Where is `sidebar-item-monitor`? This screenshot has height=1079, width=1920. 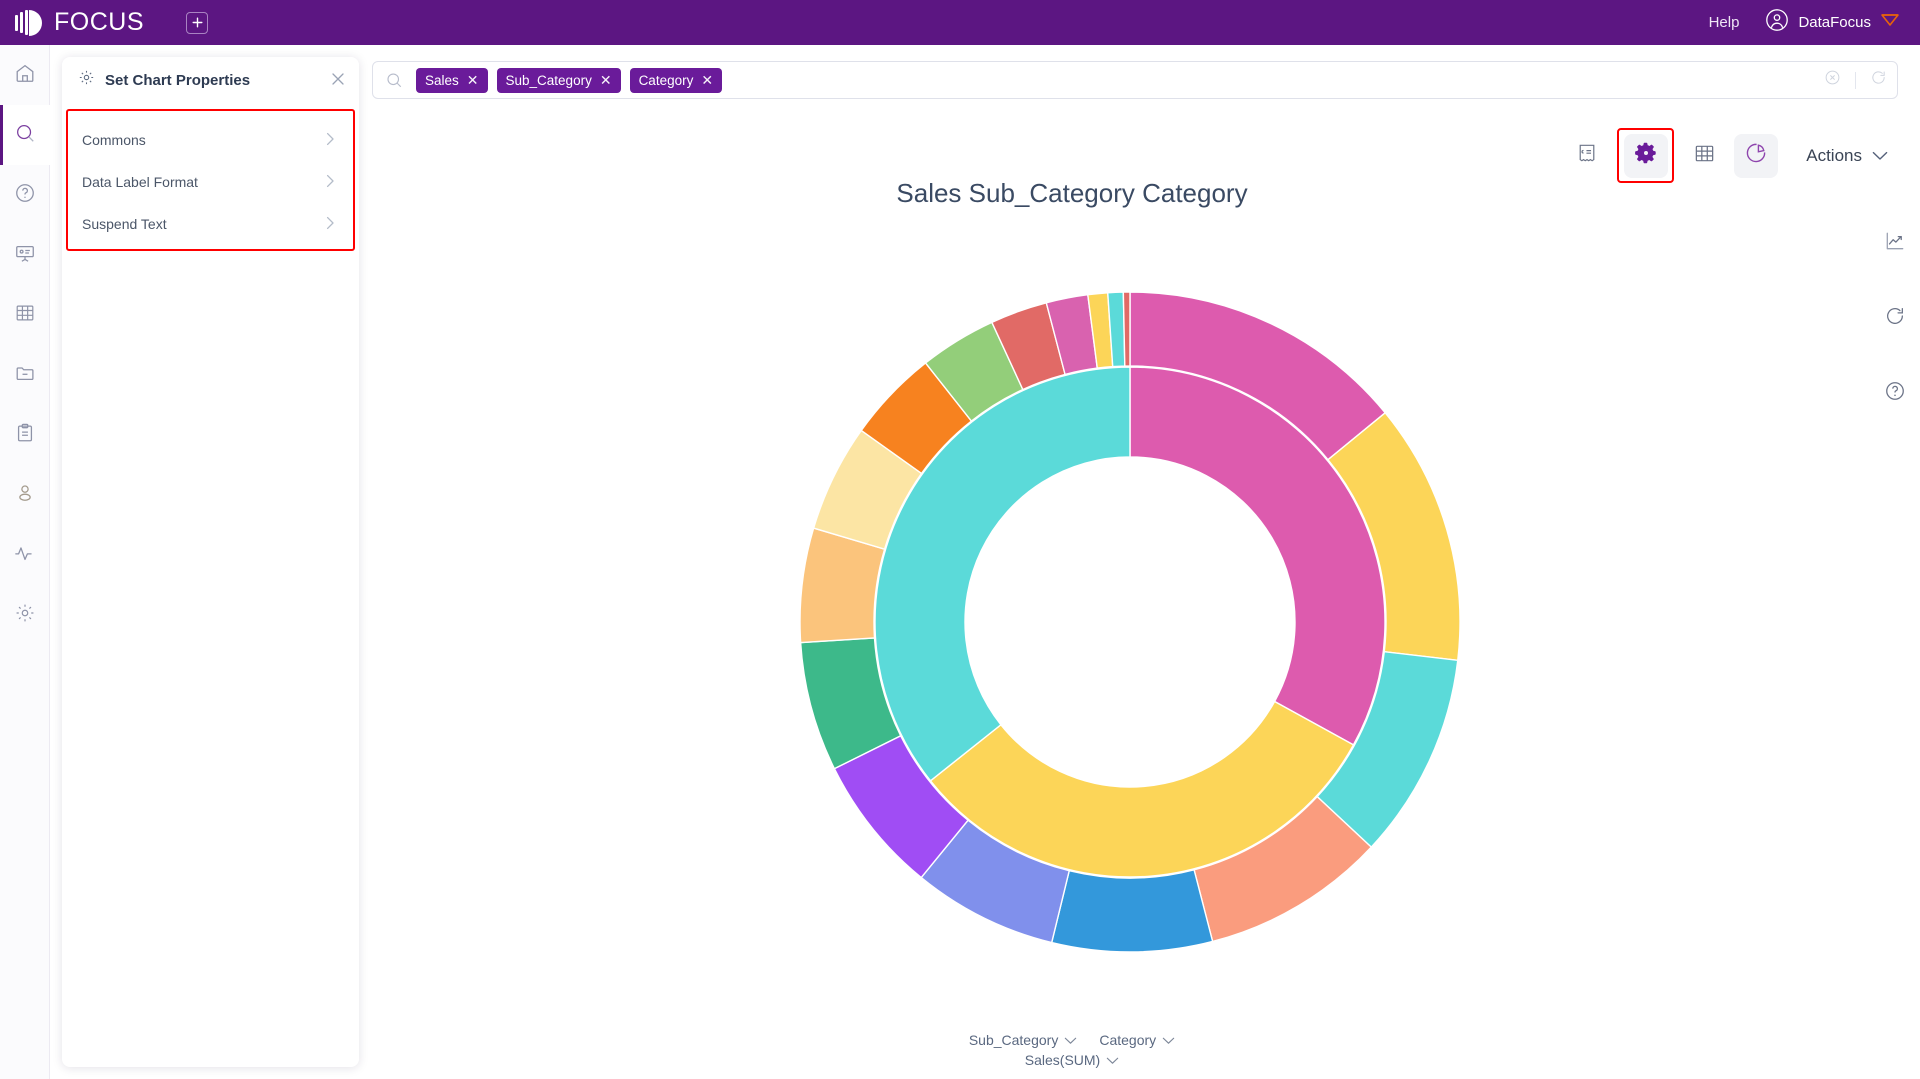
sidebar-item-monitor is located at coordinates (25, 555).